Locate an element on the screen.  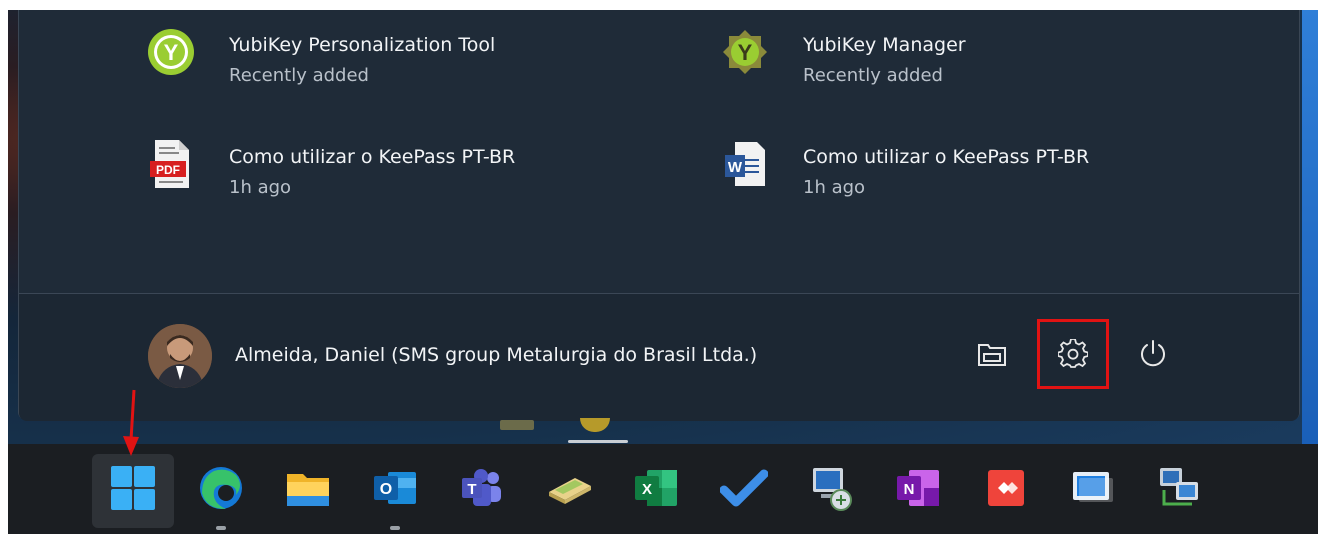
svg-text: T is located at coordinates (471, 489).